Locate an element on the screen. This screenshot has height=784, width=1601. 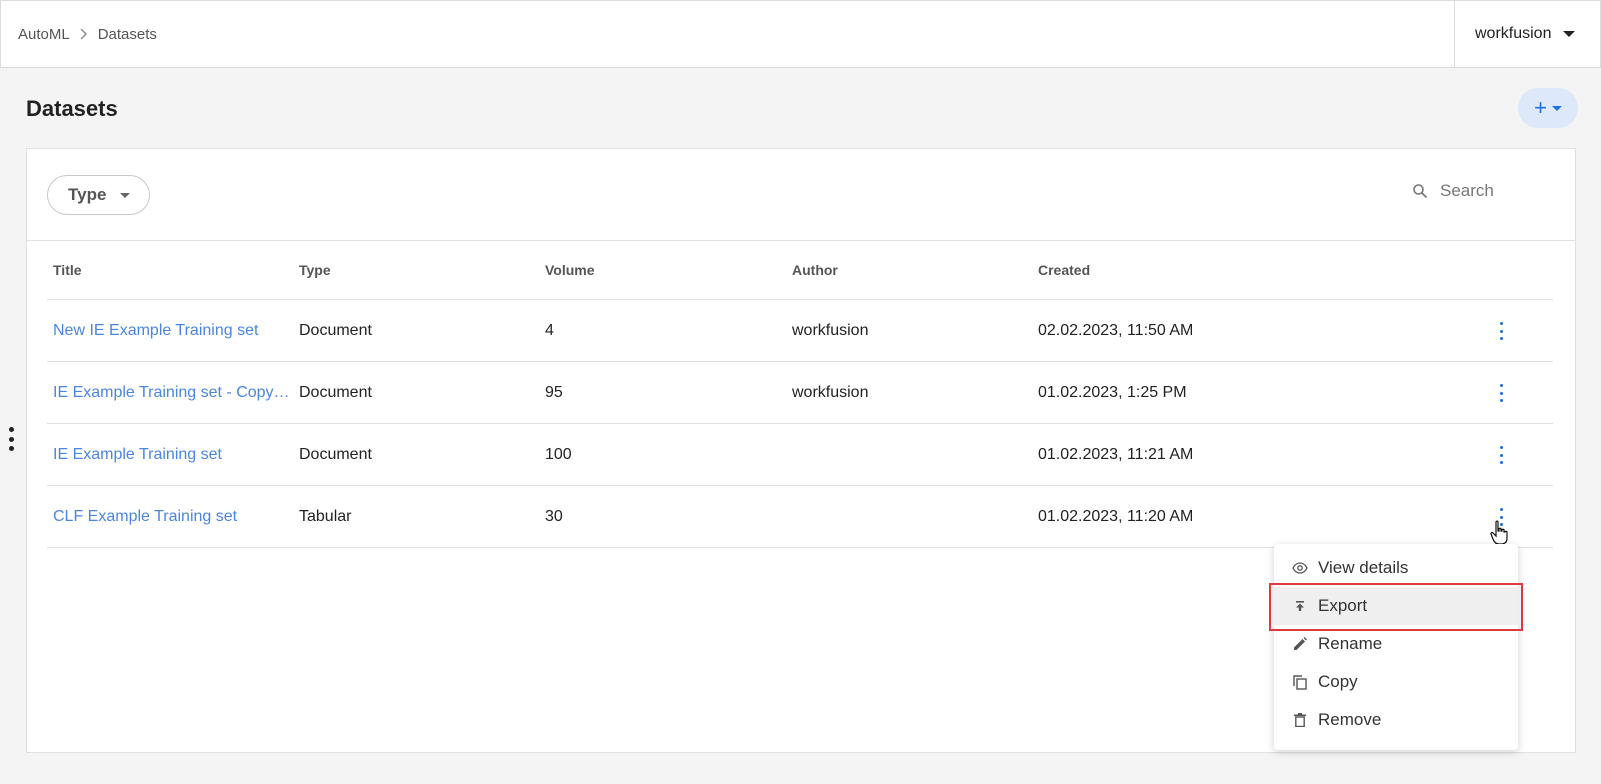
breadcrumb-current: Datasets is located at coordinates (127, 34).